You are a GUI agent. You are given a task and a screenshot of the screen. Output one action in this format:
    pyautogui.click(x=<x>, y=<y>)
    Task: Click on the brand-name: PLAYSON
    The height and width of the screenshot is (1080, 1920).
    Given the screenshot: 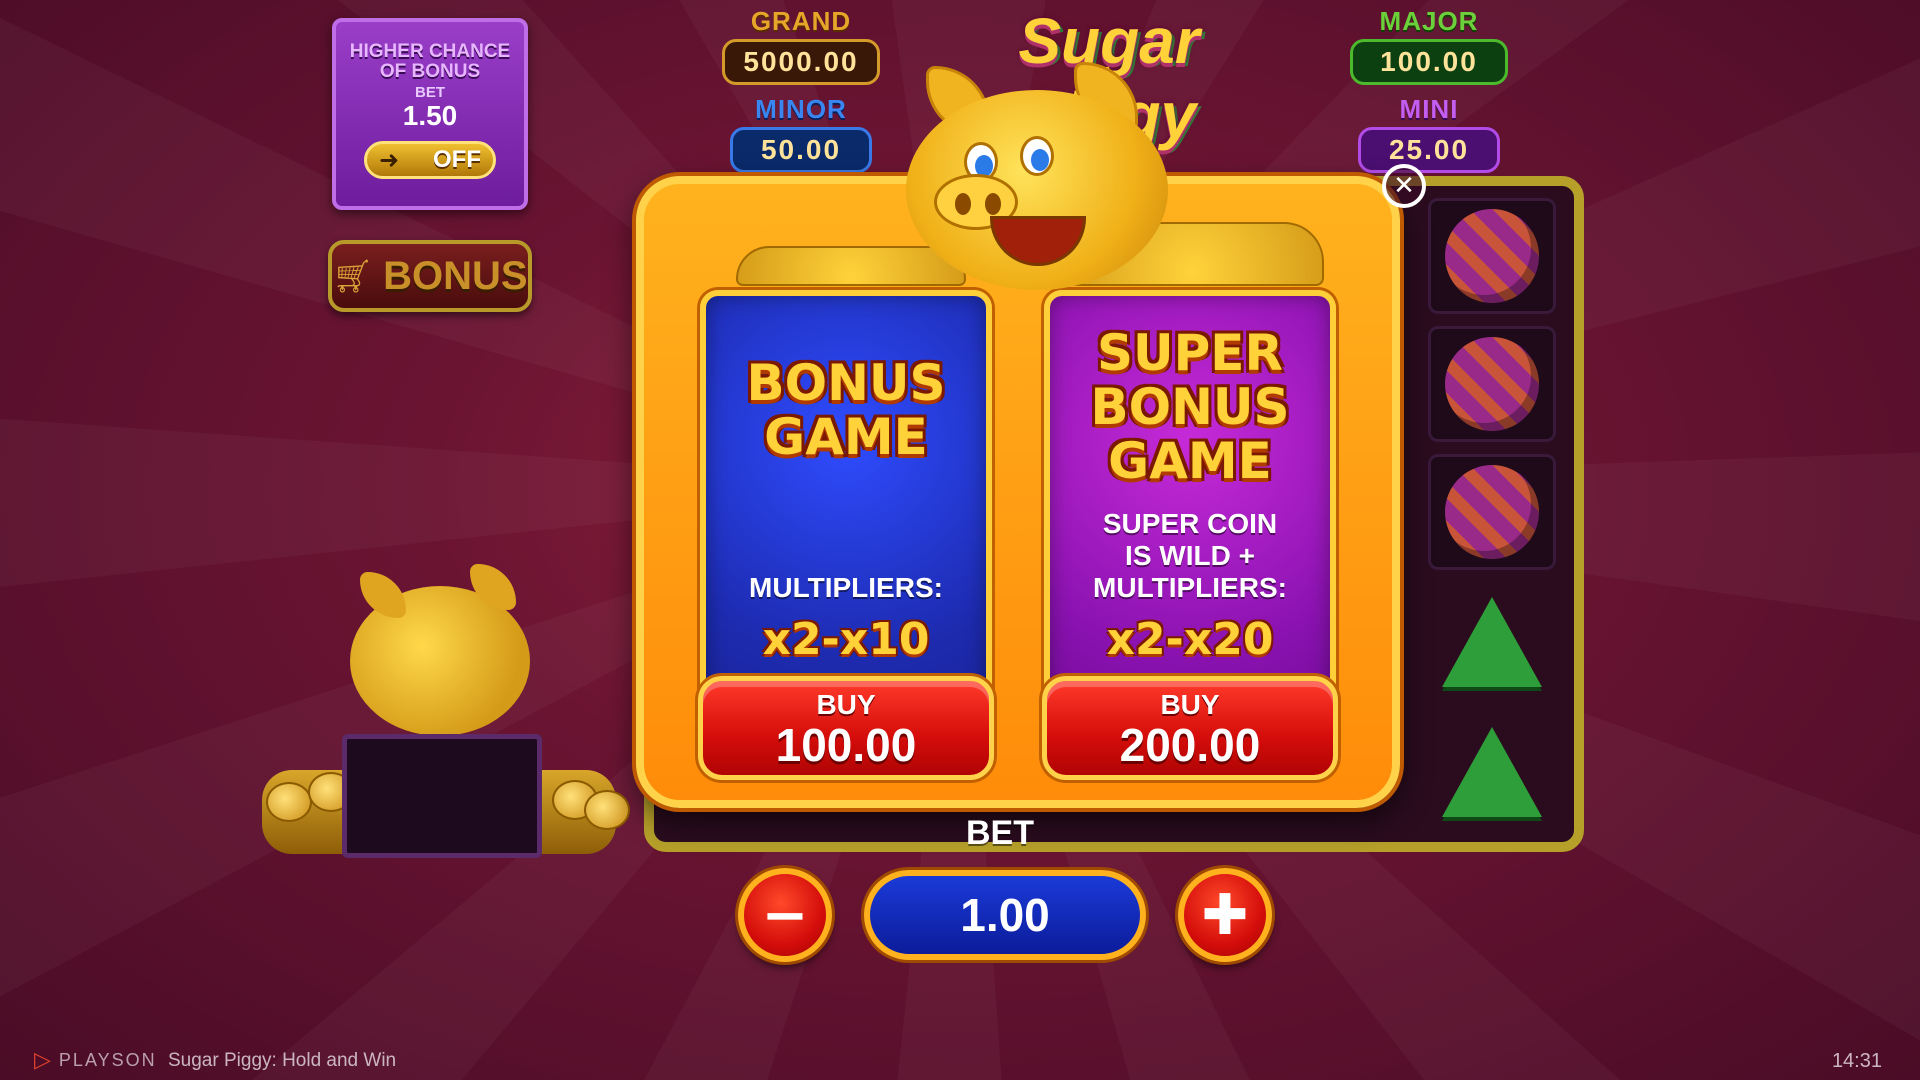 What is the action you would take?
    pyautogui.click(x=107, y=1060)
    